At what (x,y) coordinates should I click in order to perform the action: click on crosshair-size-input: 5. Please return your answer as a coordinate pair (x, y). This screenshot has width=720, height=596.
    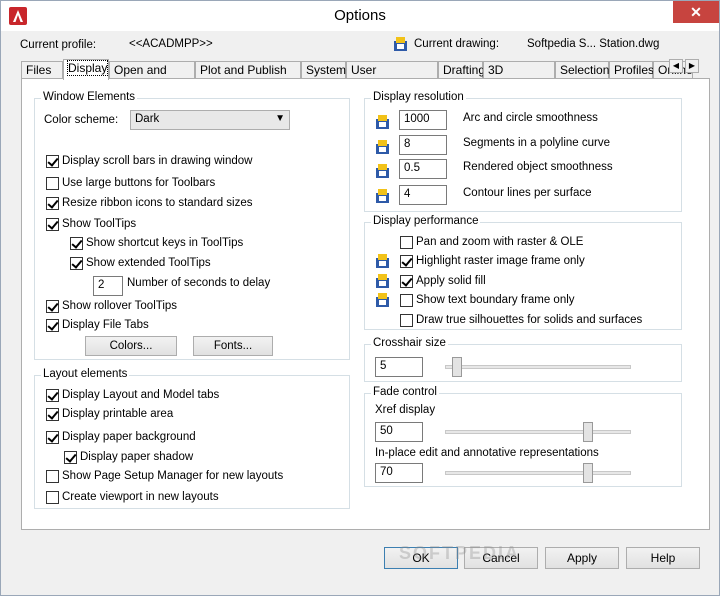
    Looking at the image, I should click on (399, 367).